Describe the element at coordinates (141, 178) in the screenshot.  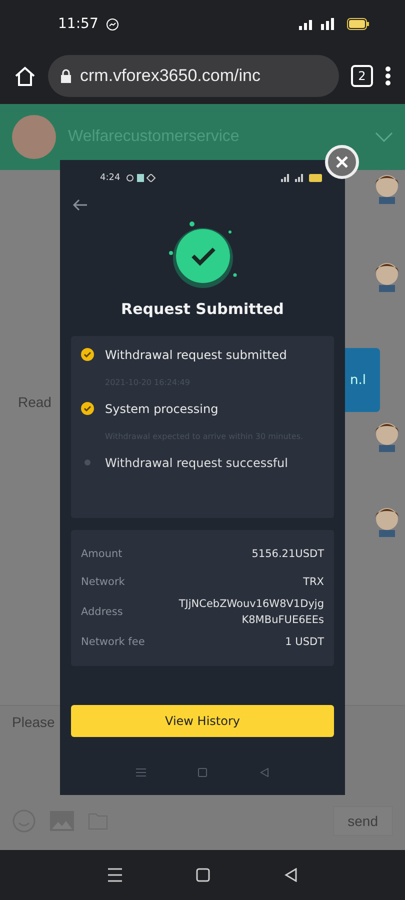
I see `notification-icons` at that location.